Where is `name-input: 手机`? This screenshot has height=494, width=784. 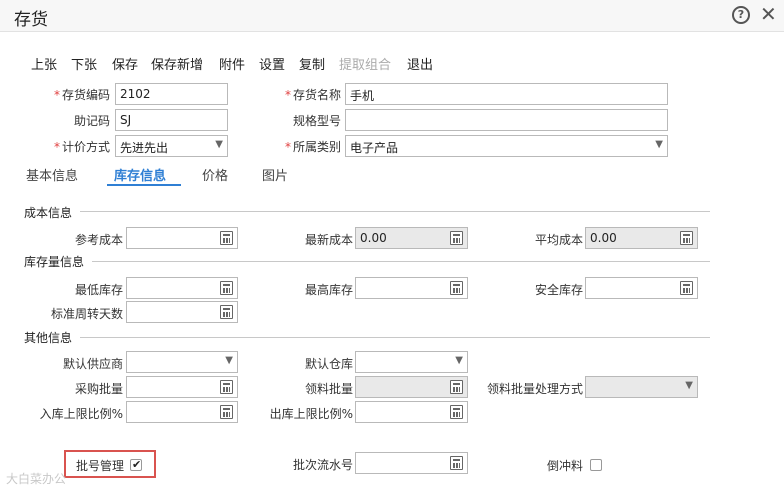
name-input: 手机 is located at coordinates (506, 94).